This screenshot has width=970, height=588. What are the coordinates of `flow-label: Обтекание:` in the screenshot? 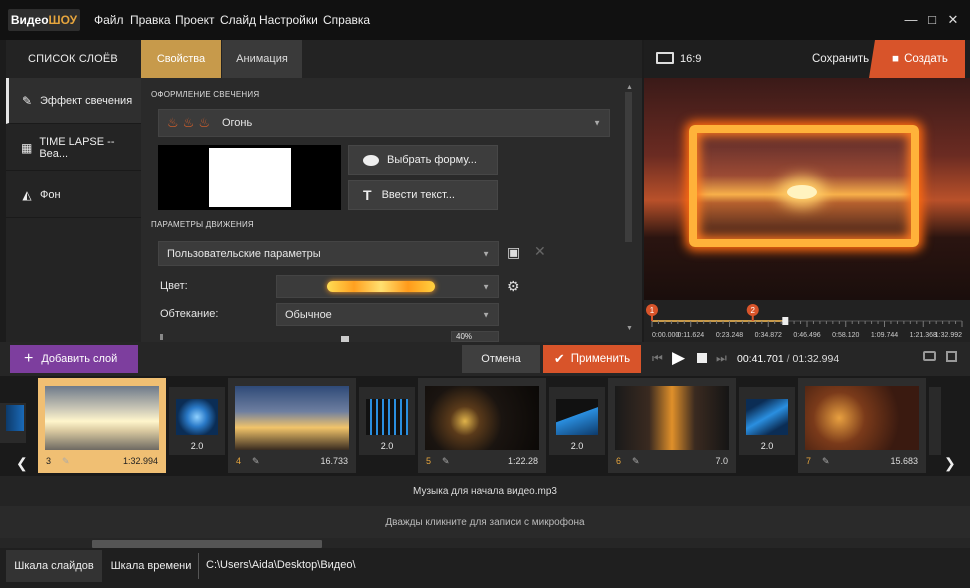 It's located at (189, 314).